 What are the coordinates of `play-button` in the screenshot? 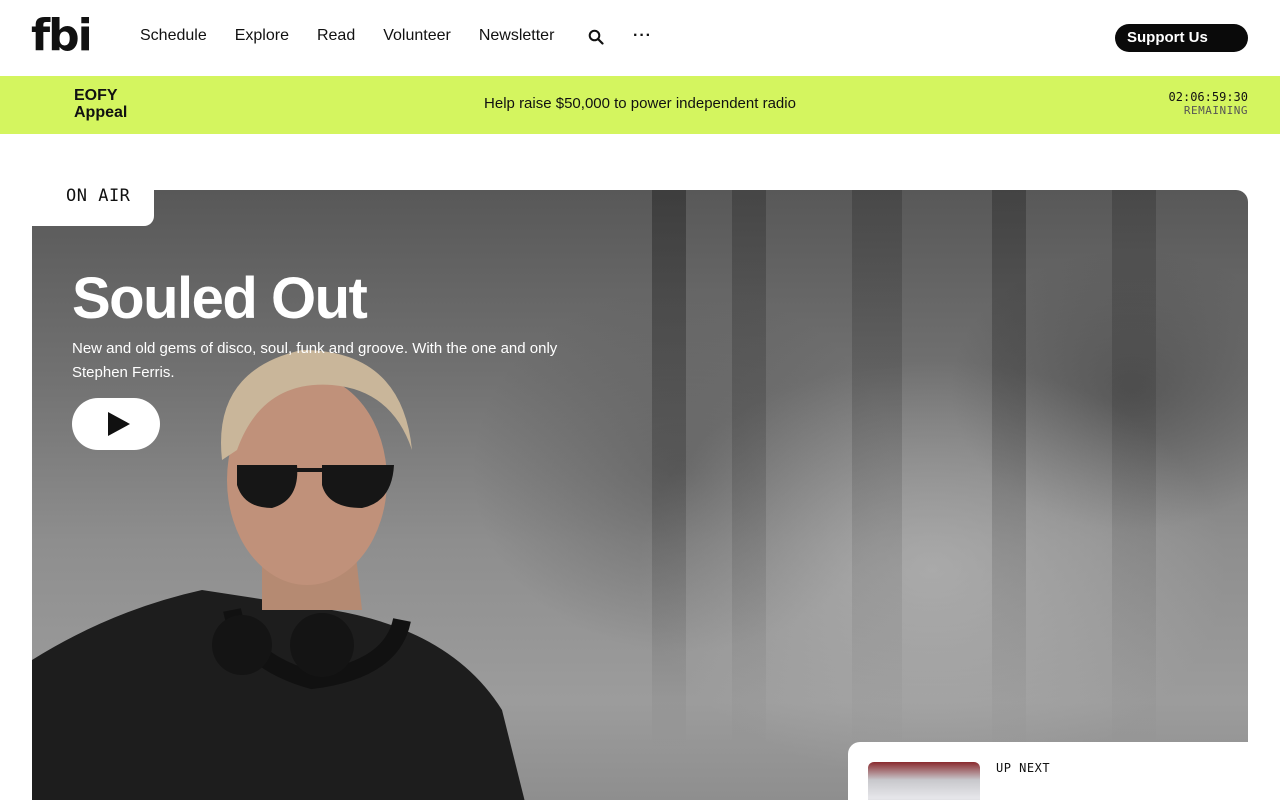 It's located at (116, 424).